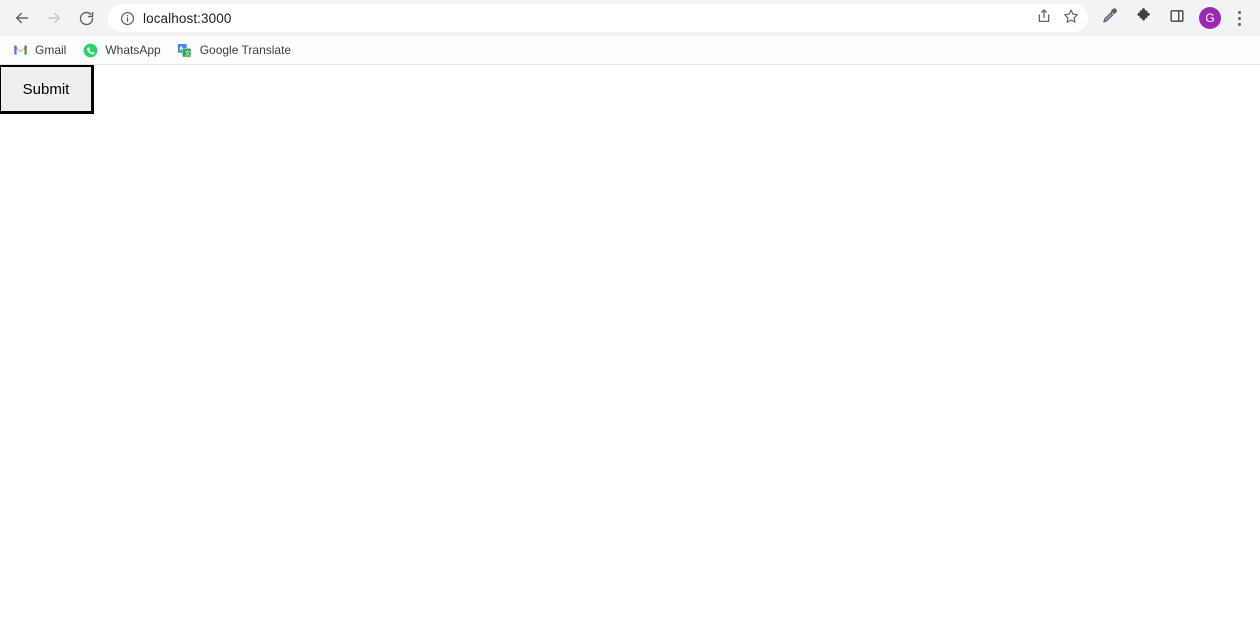 The image size is (1260, 637). I want to click on google-translate-icon: A 文, so click(185, 50).